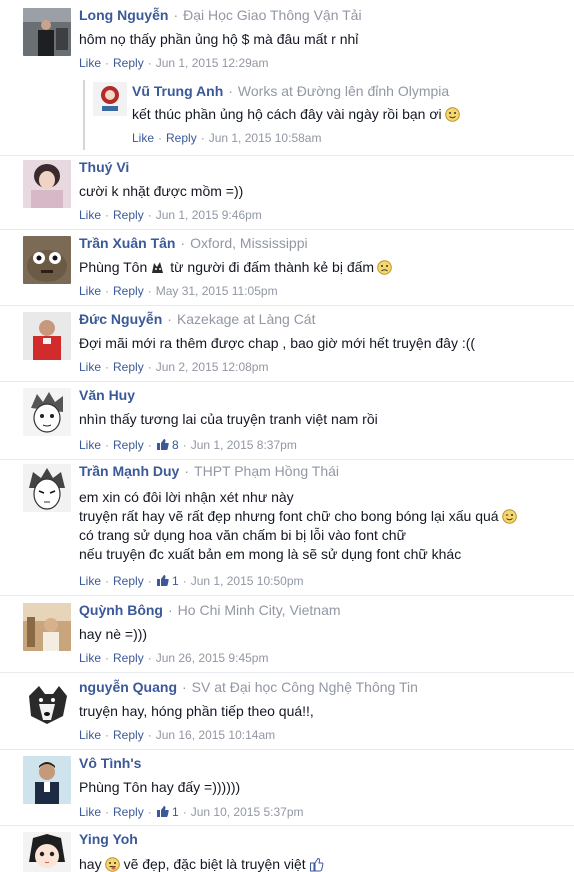  Describe the element at coordinates (128, 687) in the screenshot. I see `comment-author: nguyễn Quang` at that location.